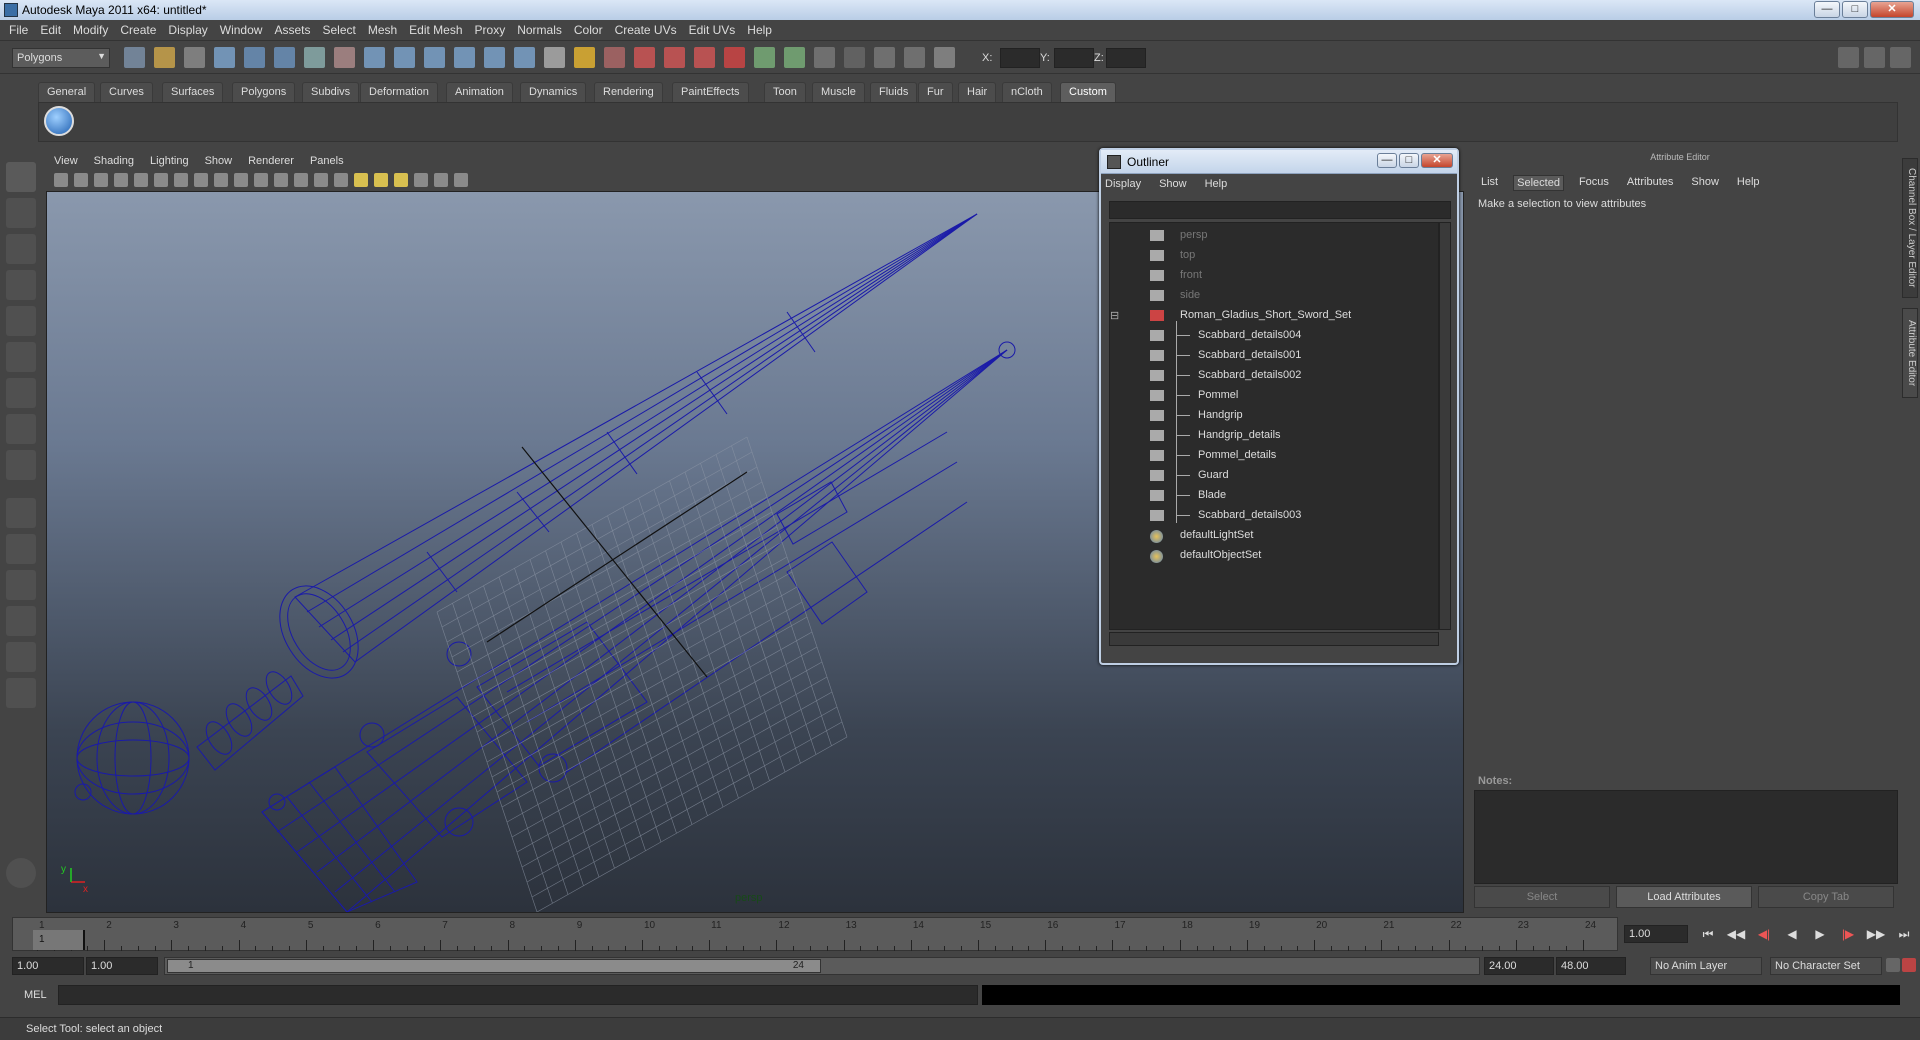 The height and width of the screenshot is (1040, 1920). I want to click on bookmarks-icon, so click(101, 180).